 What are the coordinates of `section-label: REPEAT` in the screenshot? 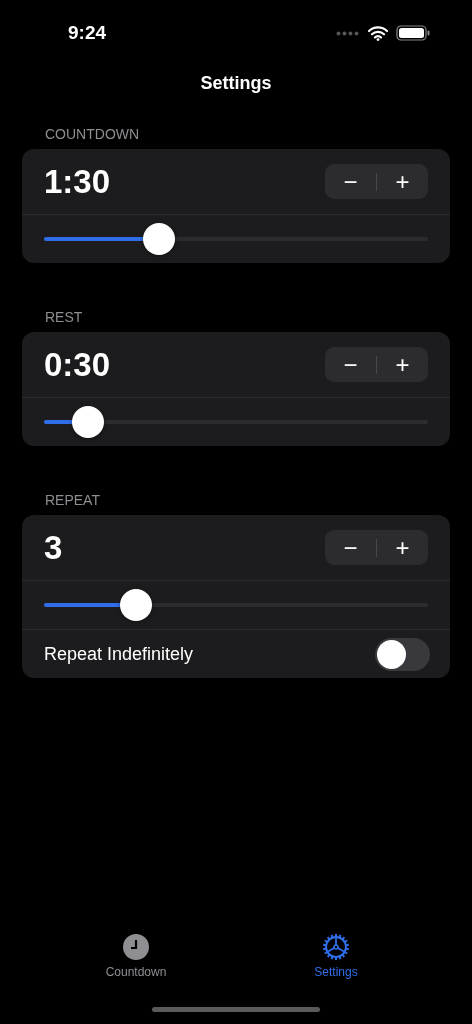 It's located at (72, 500).